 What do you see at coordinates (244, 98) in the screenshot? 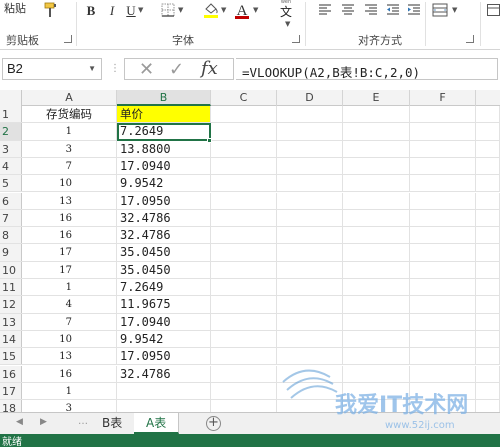
I see `column-header-c: C` at bounding box center [244, 98].